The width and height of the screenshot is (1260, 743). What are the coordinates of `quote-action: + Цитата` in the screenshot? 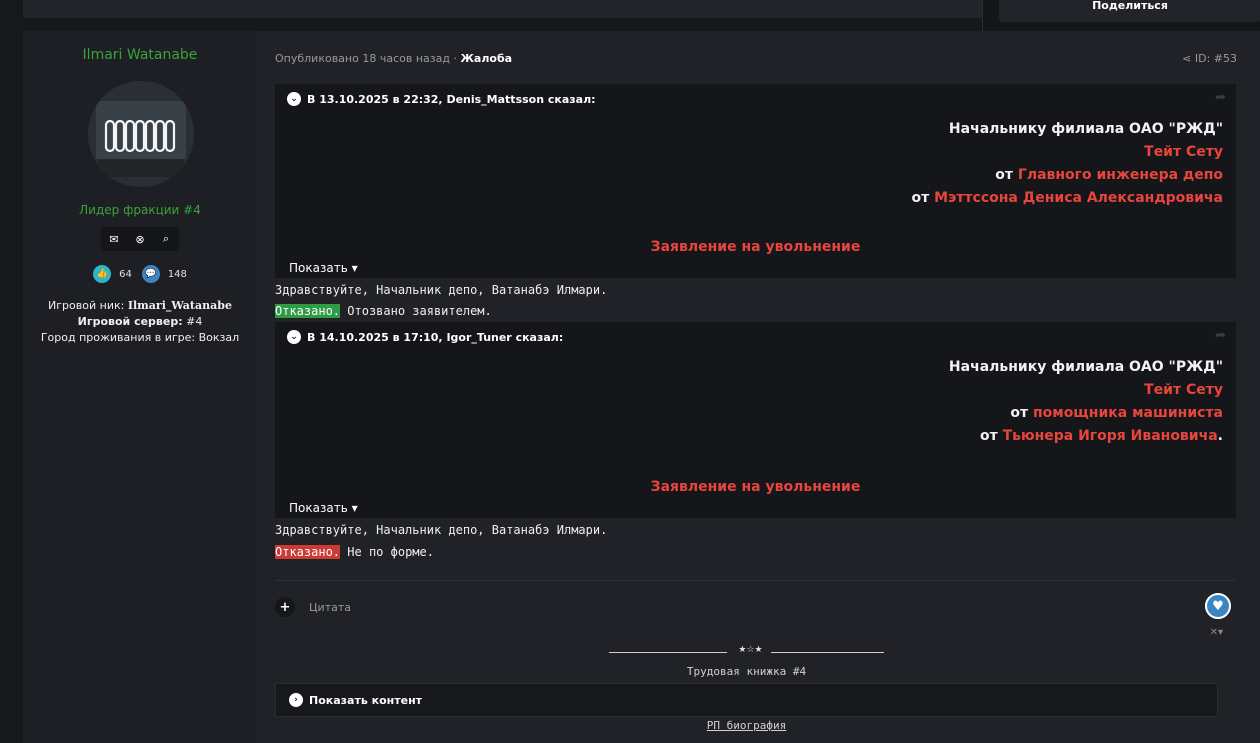 It's located at (313, 607).